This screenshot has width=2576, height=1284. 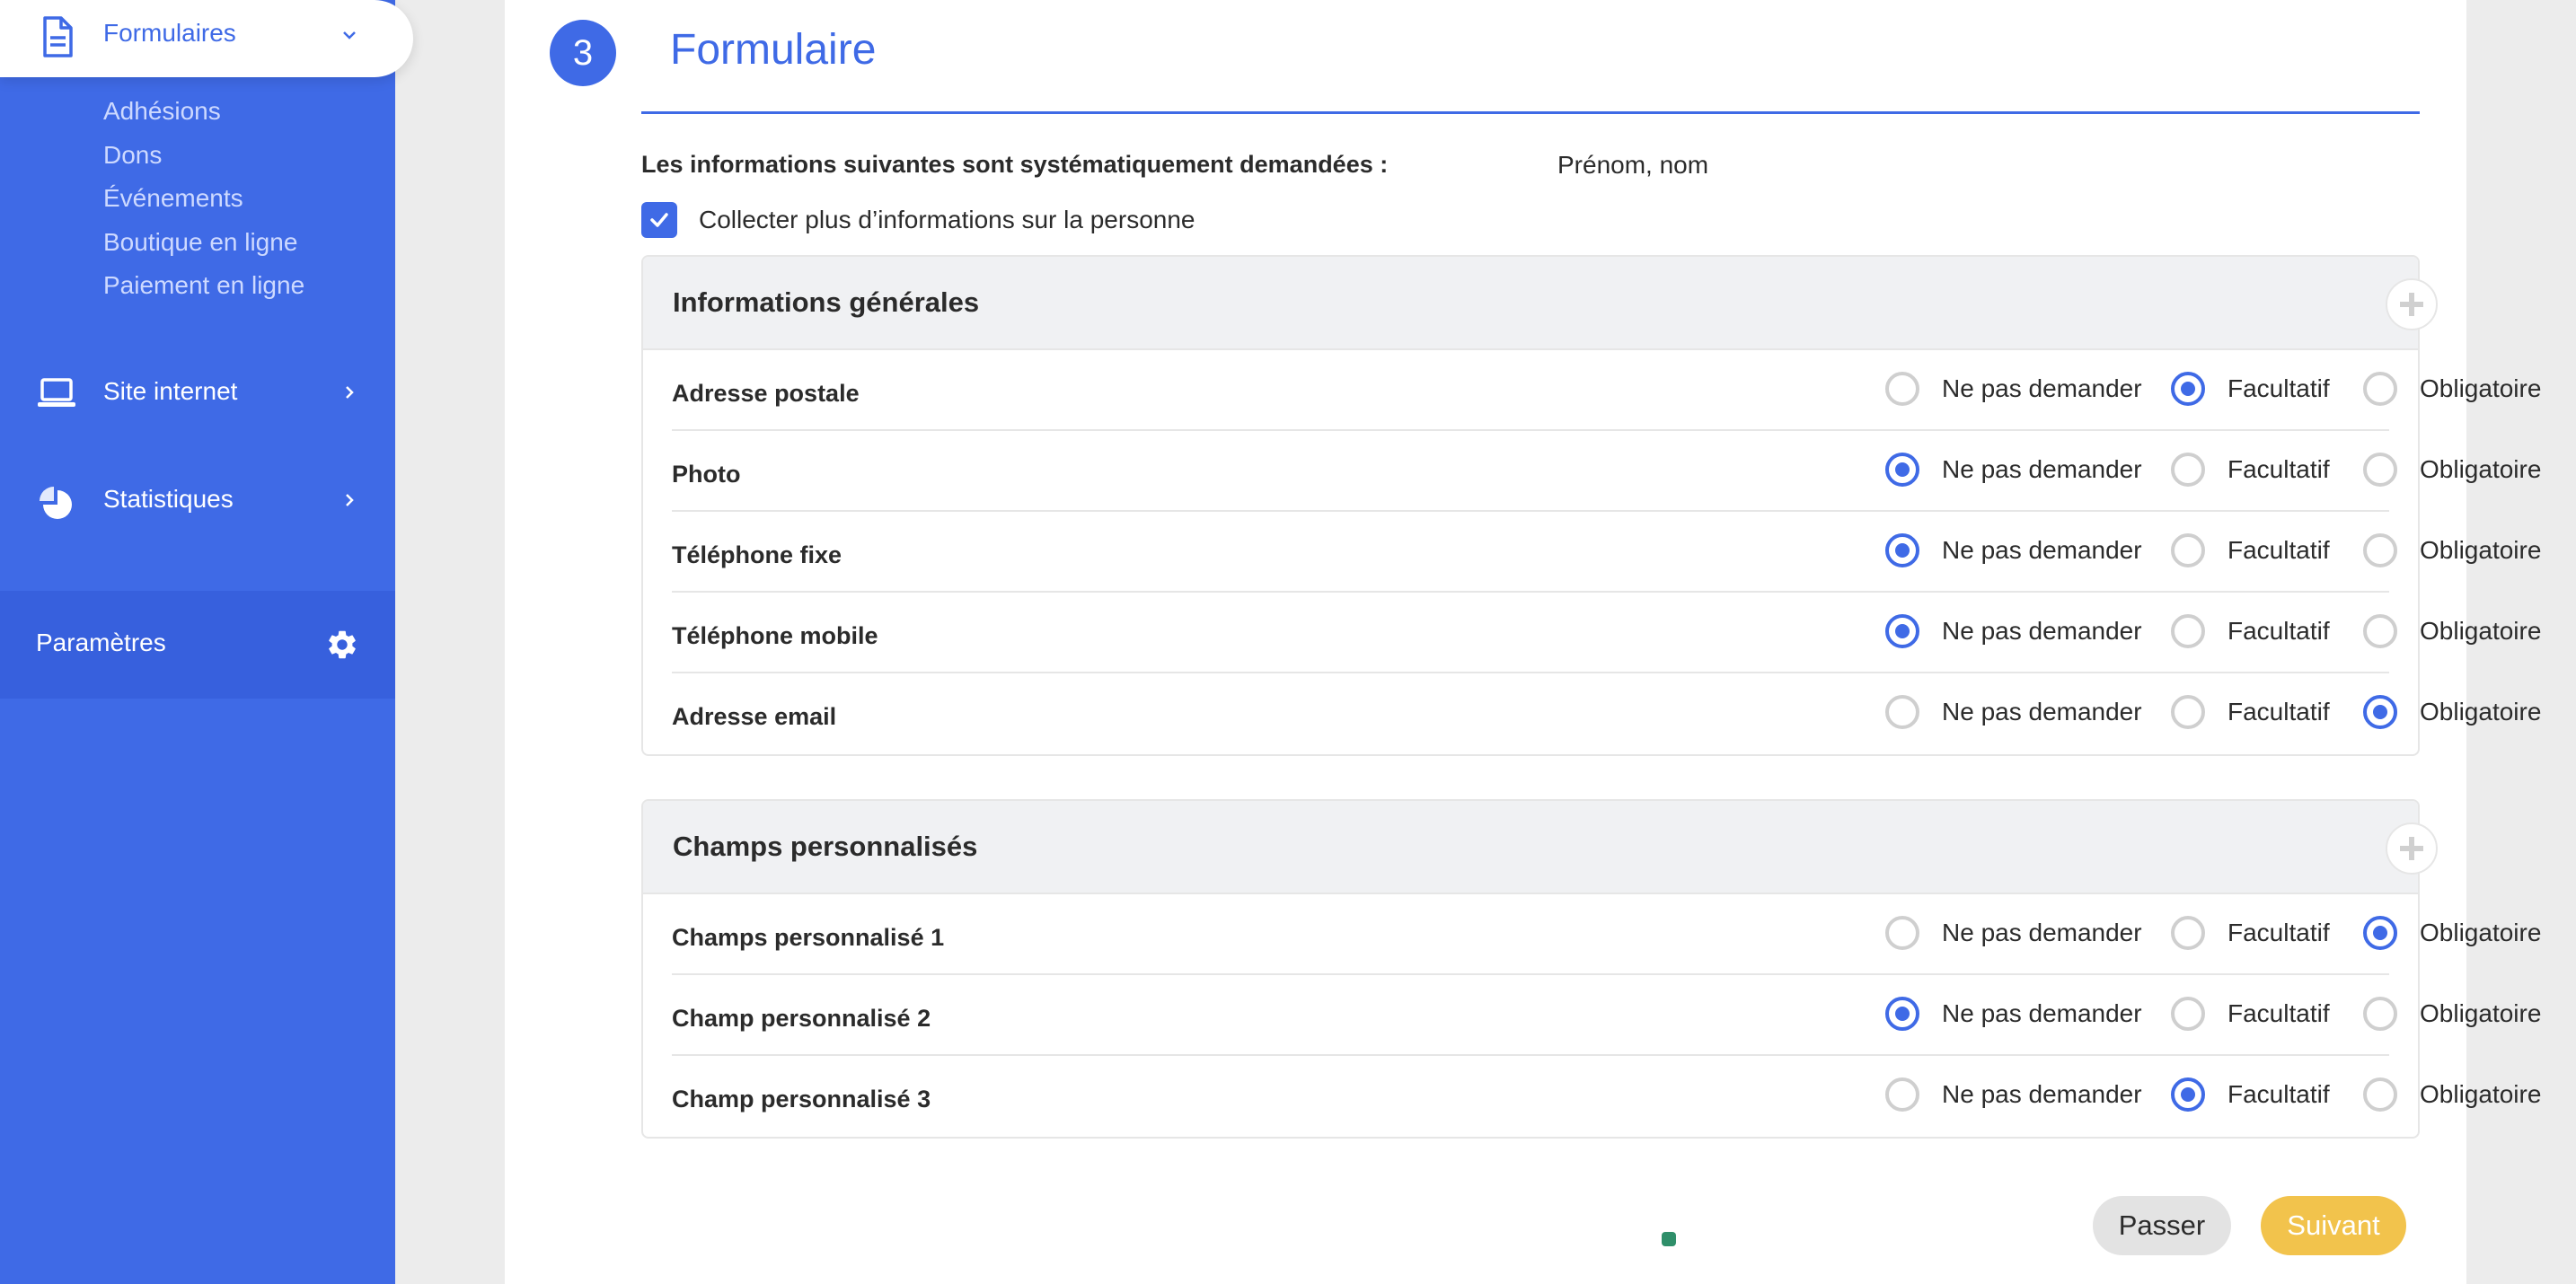 What do you see at coordinates (101, 642) in the screenshot?
I see `sidebar-item-label: Paramètres` at bounding box center [101, 642].